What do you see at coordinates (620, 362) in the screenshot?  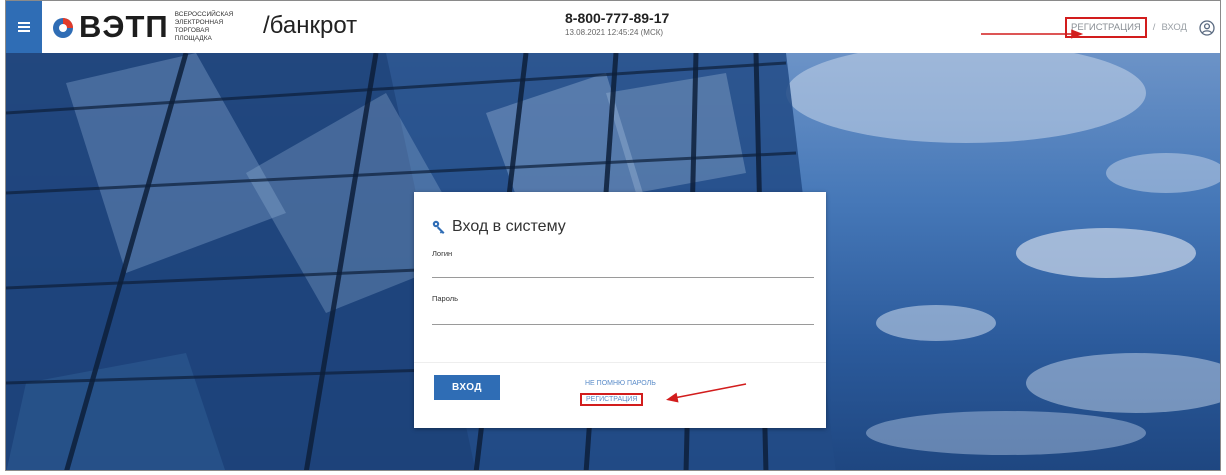 I see `card-divider` at bounding box center [620, 362].